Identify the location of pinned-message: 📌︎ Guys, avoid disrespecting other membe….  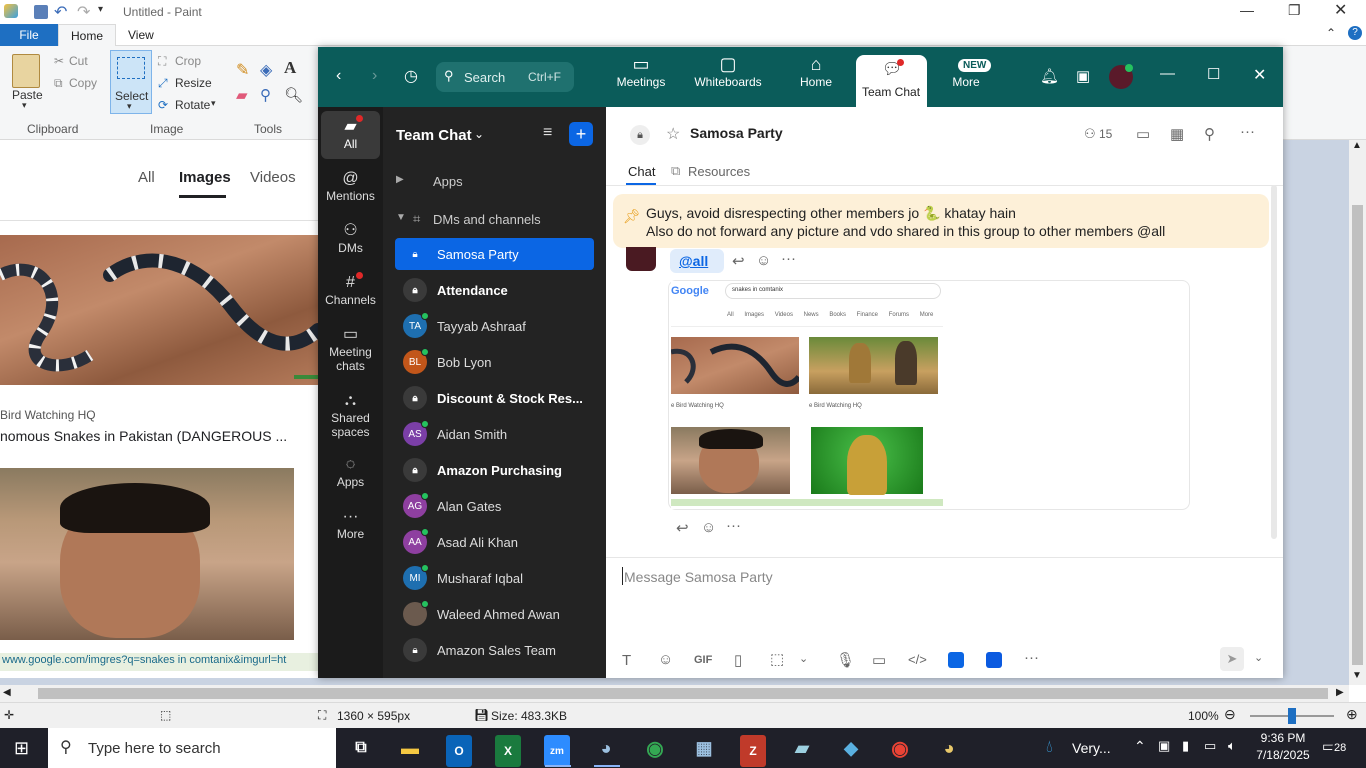
(941, 221).